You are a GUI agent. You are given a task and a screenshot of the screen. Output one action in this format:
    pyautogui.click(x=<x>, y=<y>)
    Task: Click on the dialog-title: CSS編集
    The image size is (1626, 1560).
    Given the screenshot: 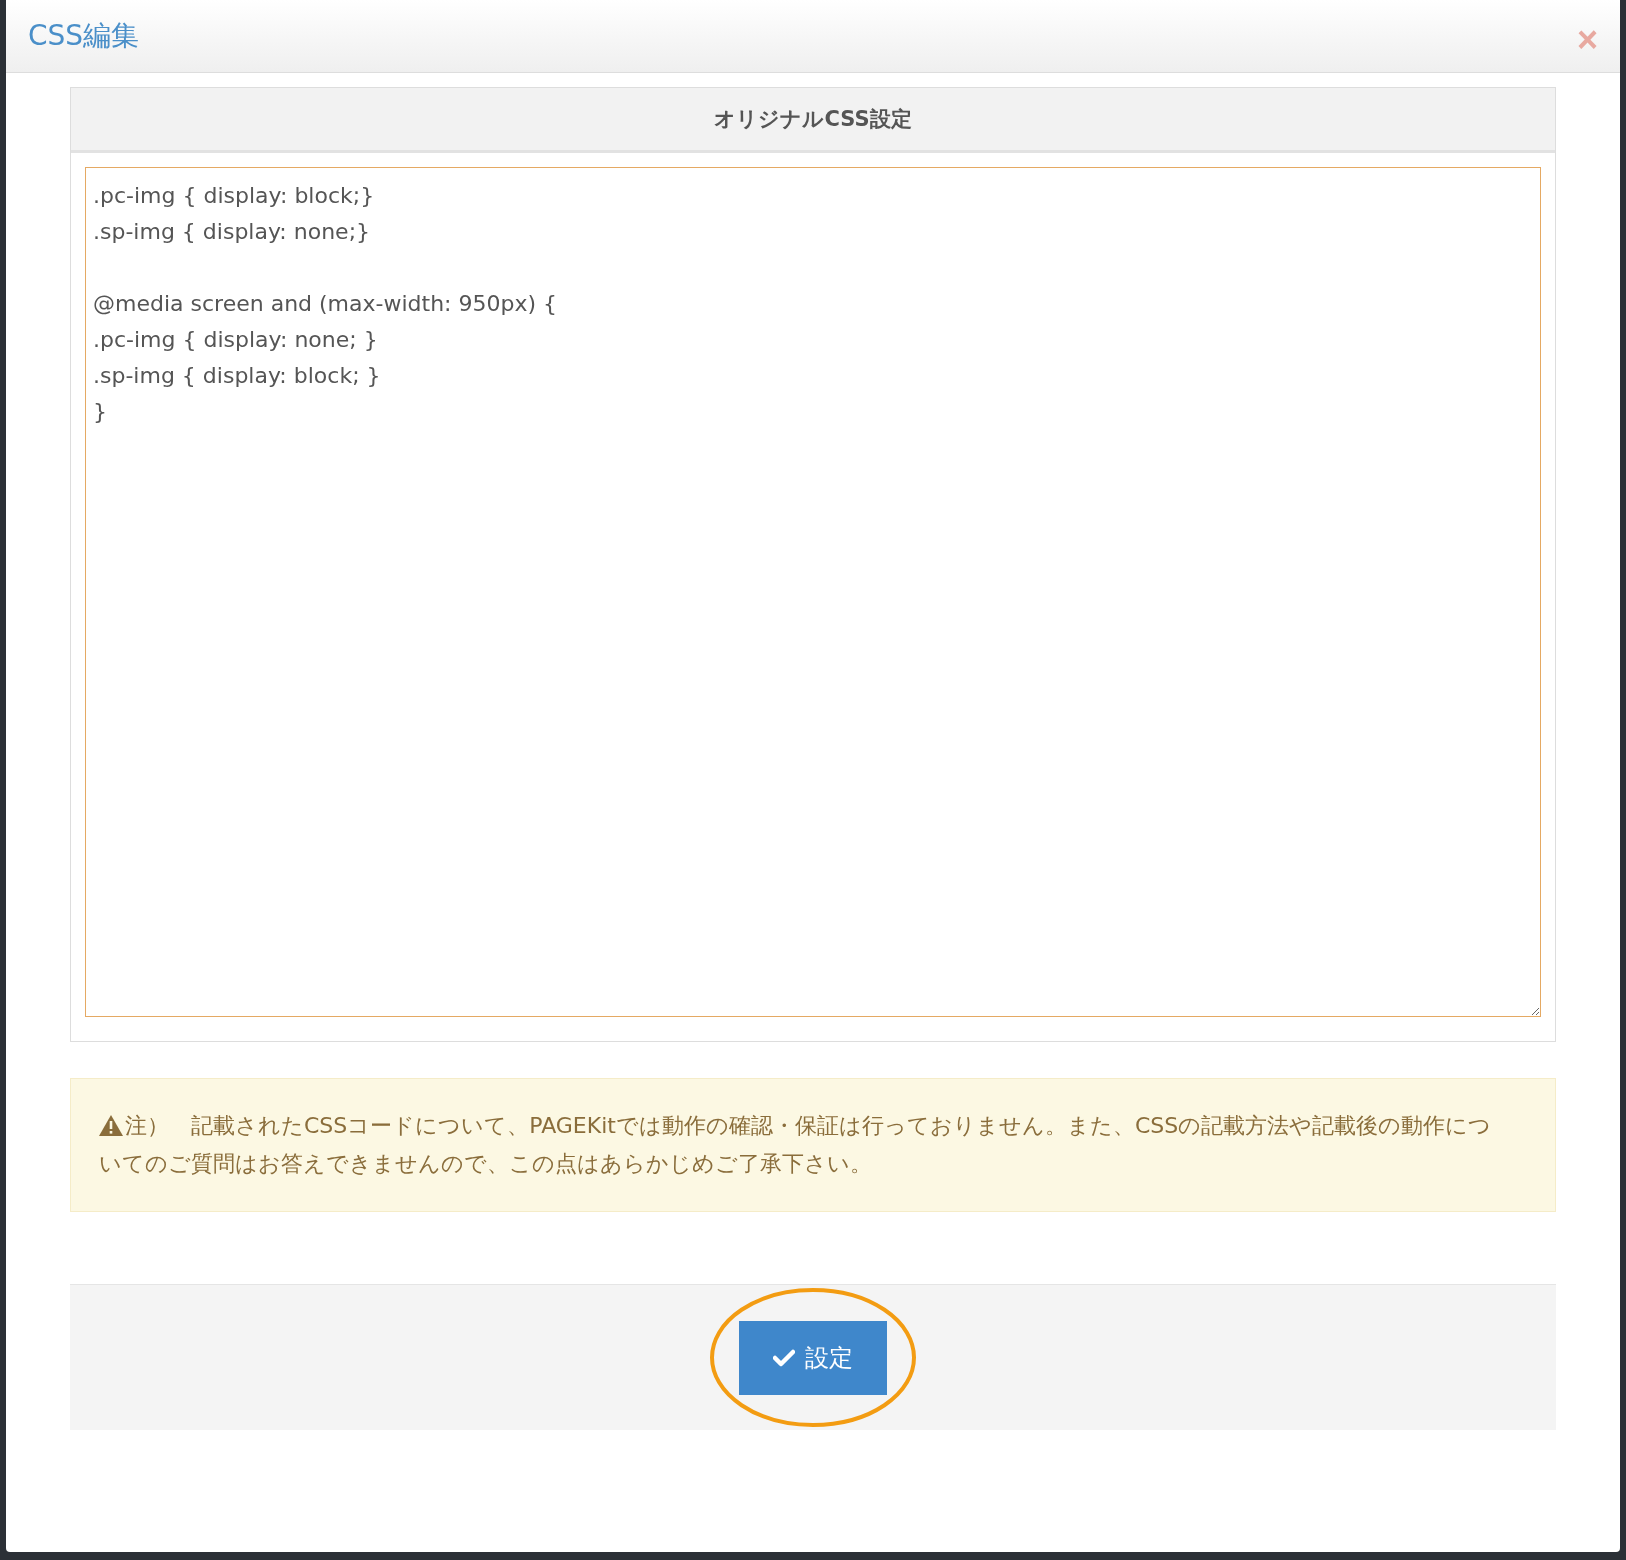 What is the action you would take?
    pyautogui.click(x=84, y=36)
    